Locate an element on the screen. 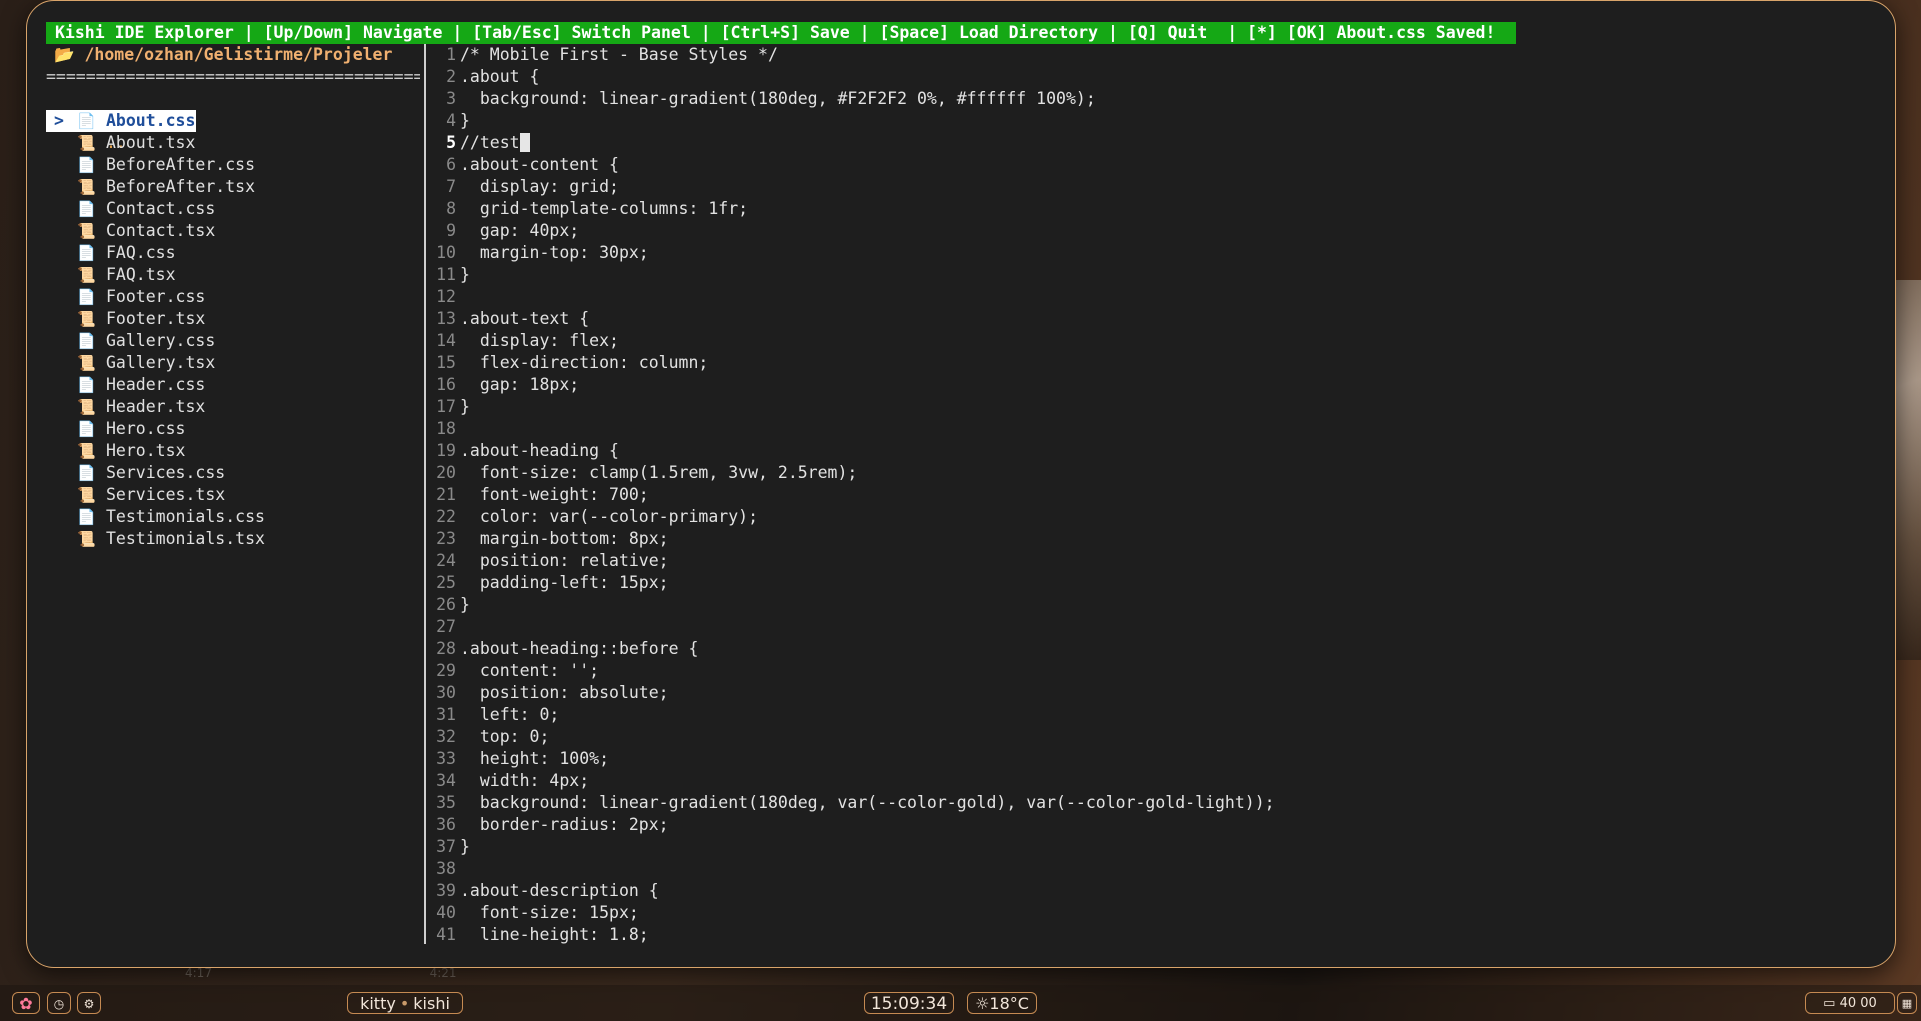  code-line: 24 position: relative; is located at coordinates (1155, 561).